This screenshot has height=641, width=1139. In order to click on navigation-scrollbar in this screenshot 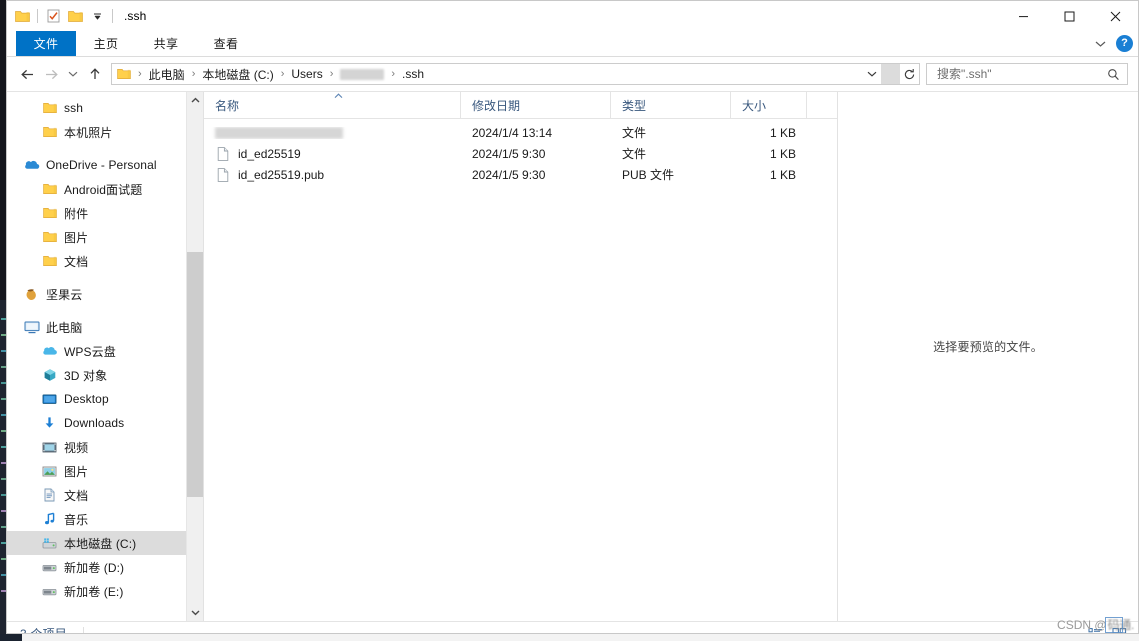, I will do `click(194, 356)`.